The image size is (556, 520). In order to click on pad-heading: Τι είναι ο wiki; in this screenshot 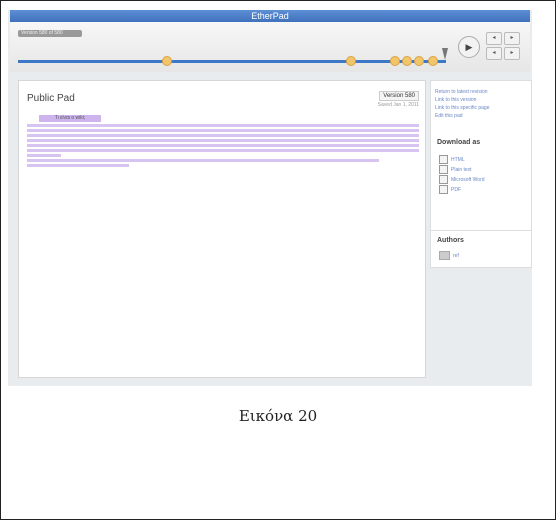, I will do `click(70, 118)`.